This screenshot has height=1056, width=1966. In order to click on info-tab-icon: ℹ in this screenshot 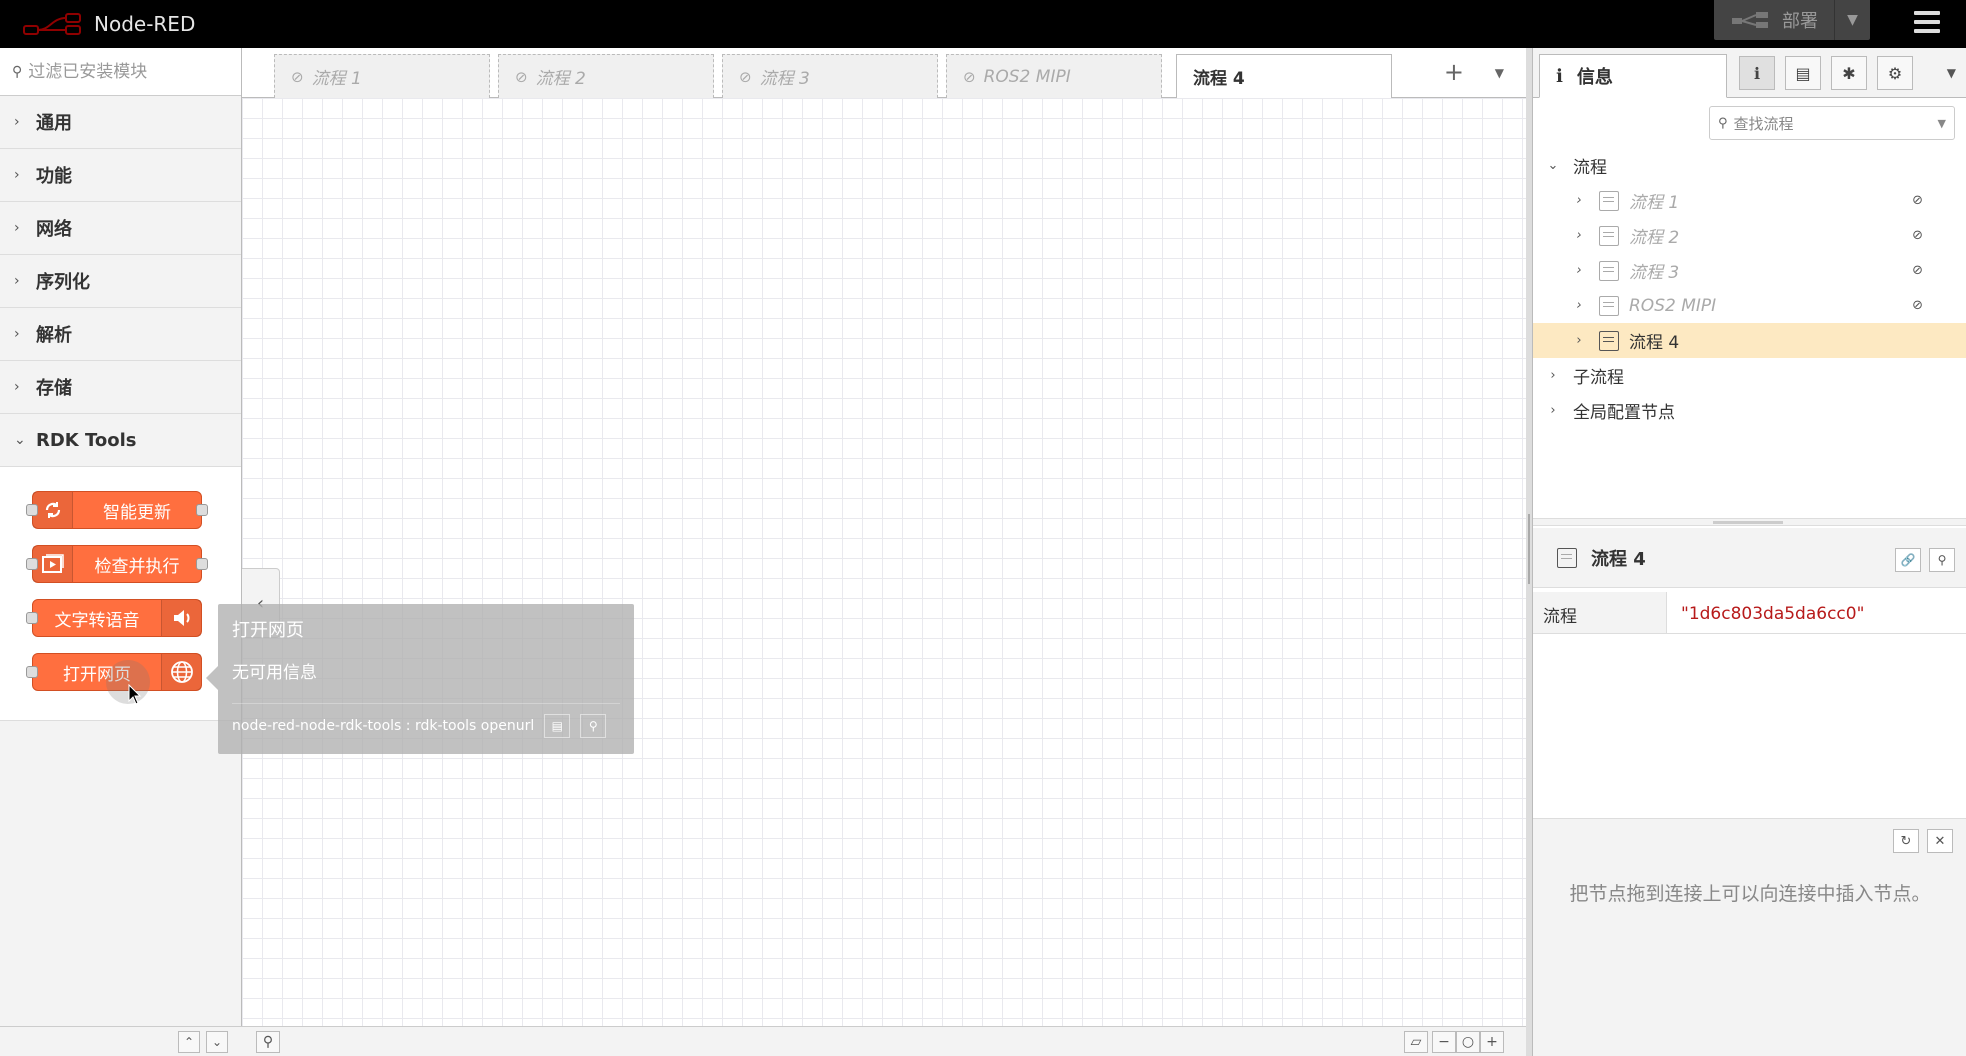, I will do `click(1757, 73)`.